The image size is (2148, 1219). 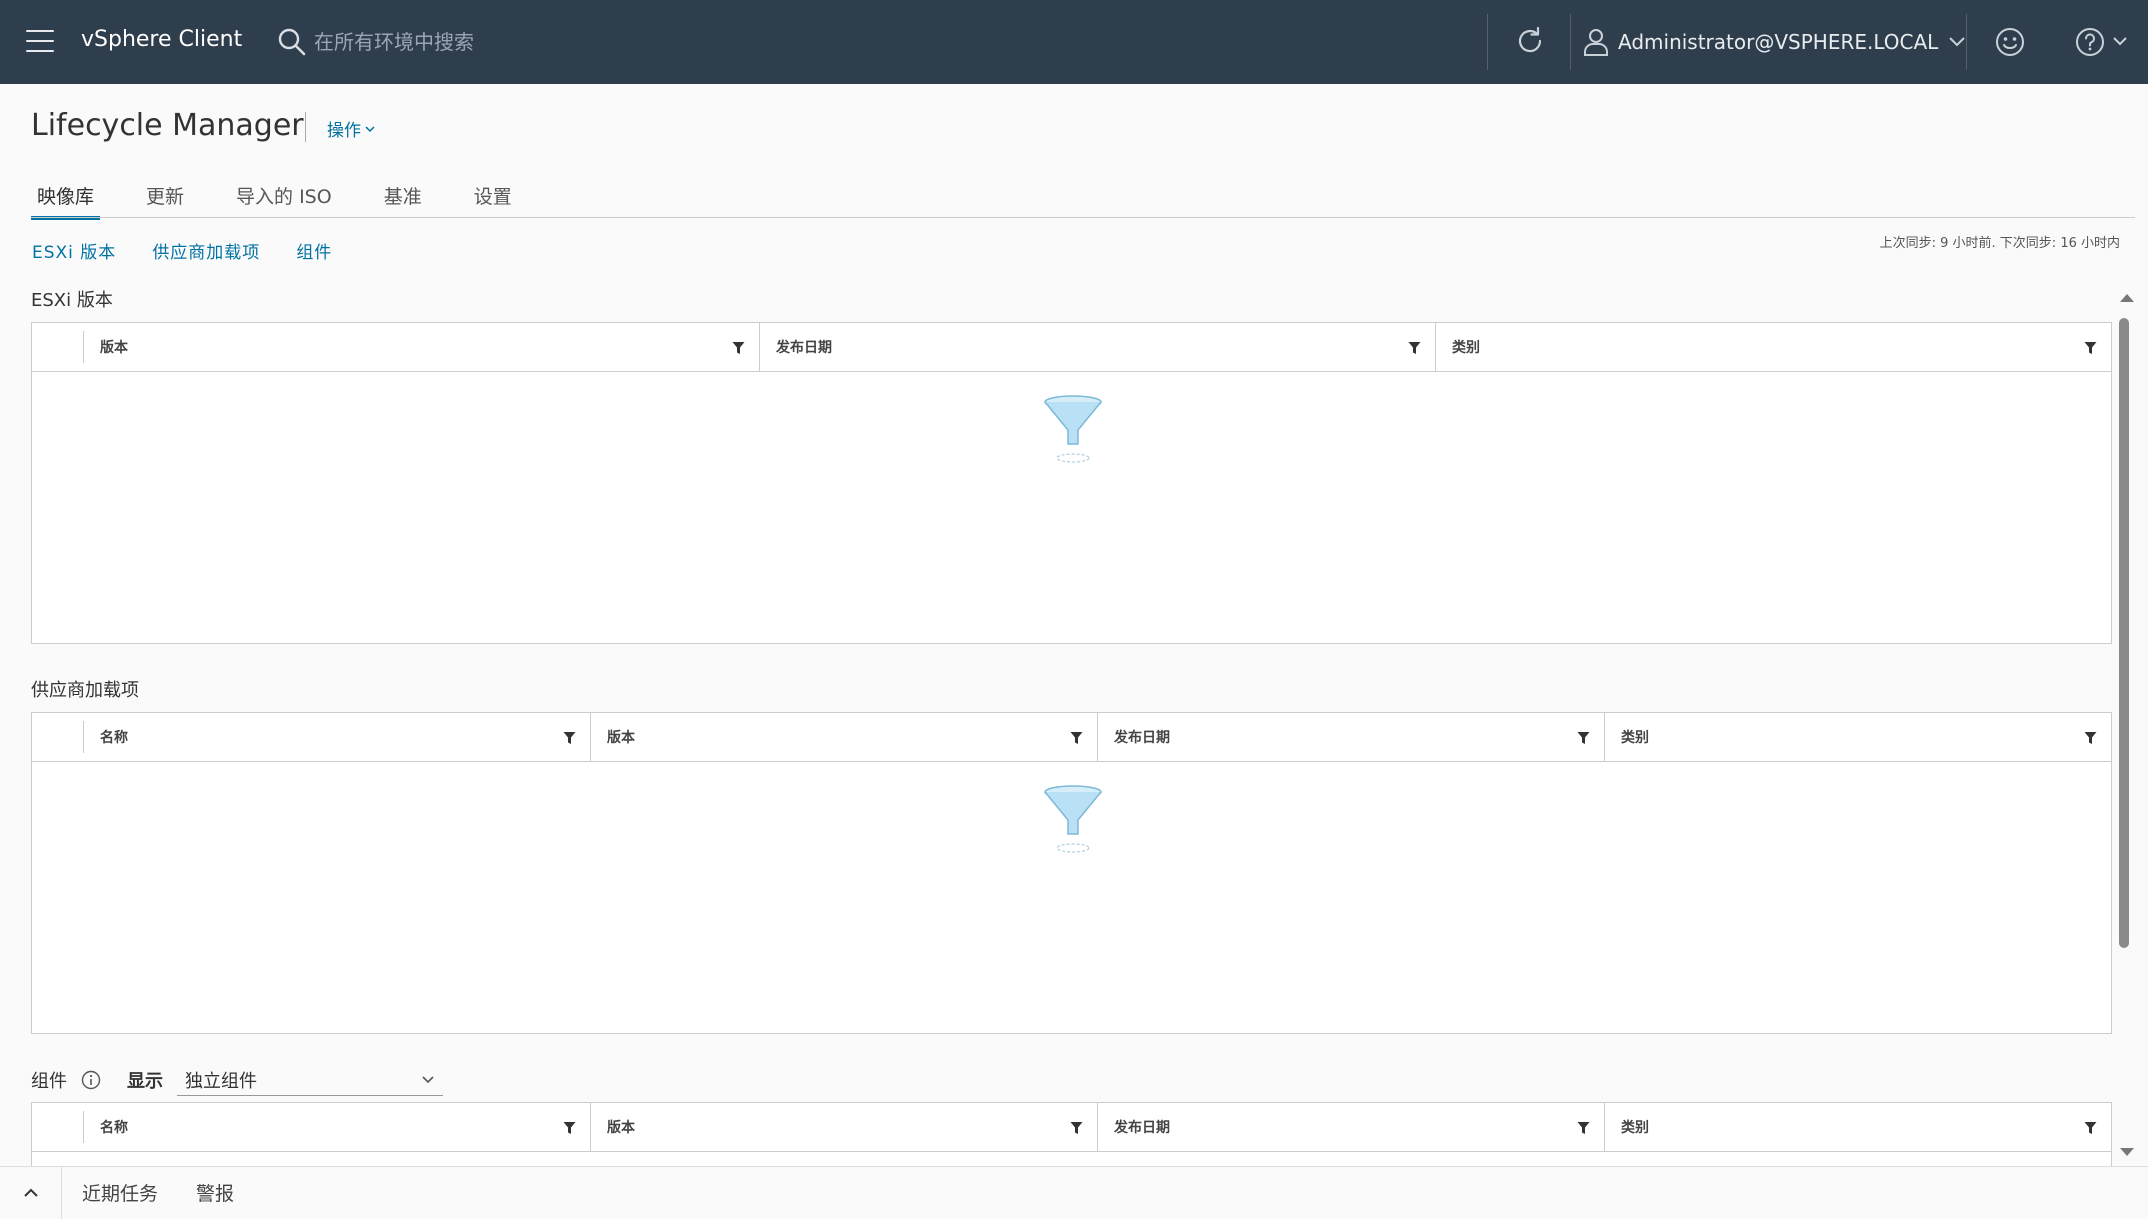 I want to click on global-search-input, so click(x=564, y=42).